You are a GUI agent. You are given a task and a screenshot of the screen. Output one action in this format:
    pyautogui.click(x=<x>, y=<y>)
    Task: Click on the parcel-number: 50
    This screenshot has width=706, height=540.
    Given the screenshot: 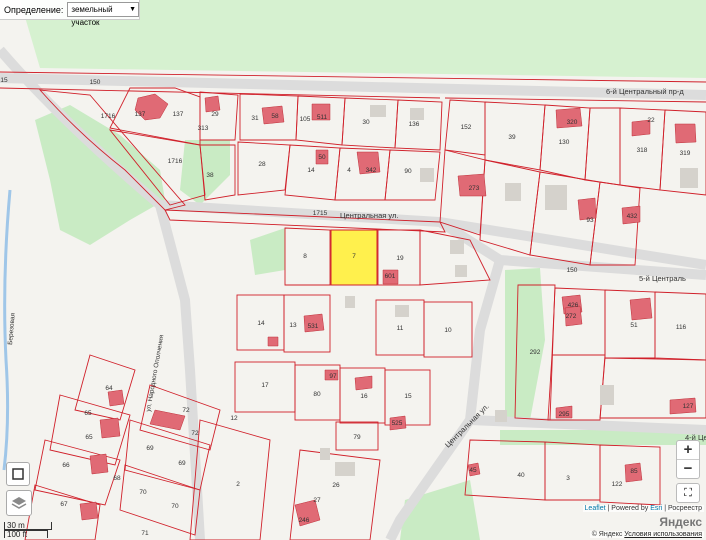 What is the action you would take?
    pyautogui.click(x=322, y=157)
    